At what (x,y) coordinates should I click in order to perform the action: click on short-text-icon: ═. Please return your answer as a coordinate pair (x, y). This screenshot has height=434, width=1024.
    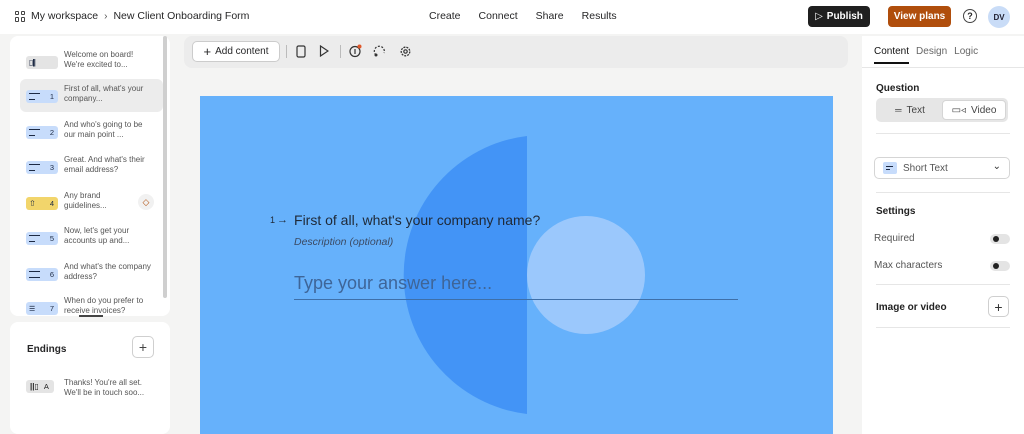
    Looking at the image, I should click on (898, 110).